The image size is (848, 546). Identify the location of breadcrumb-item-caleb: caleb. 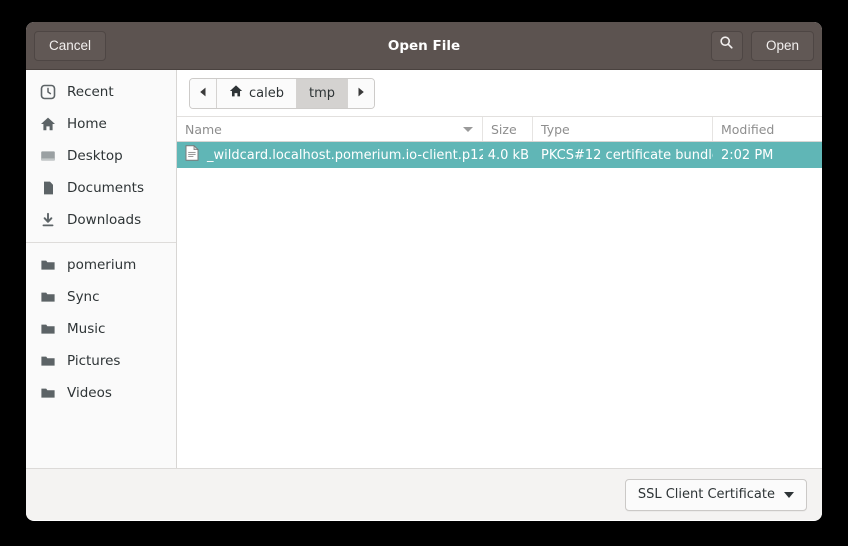
(257, 93).